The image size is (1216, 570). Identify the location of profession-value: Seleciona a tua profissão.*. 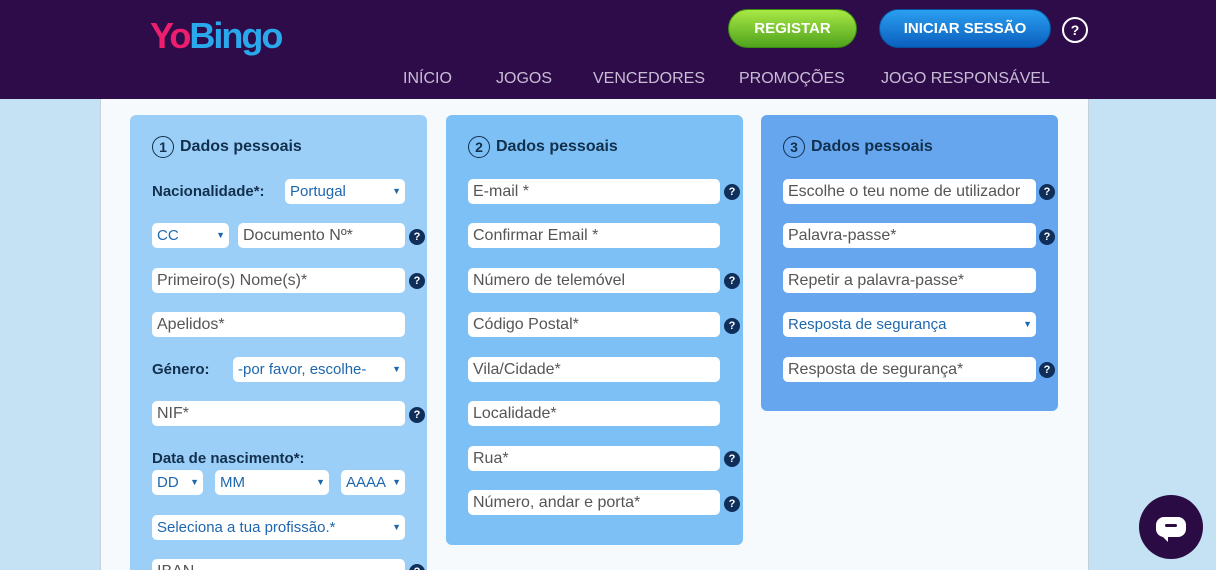
(246, 527).